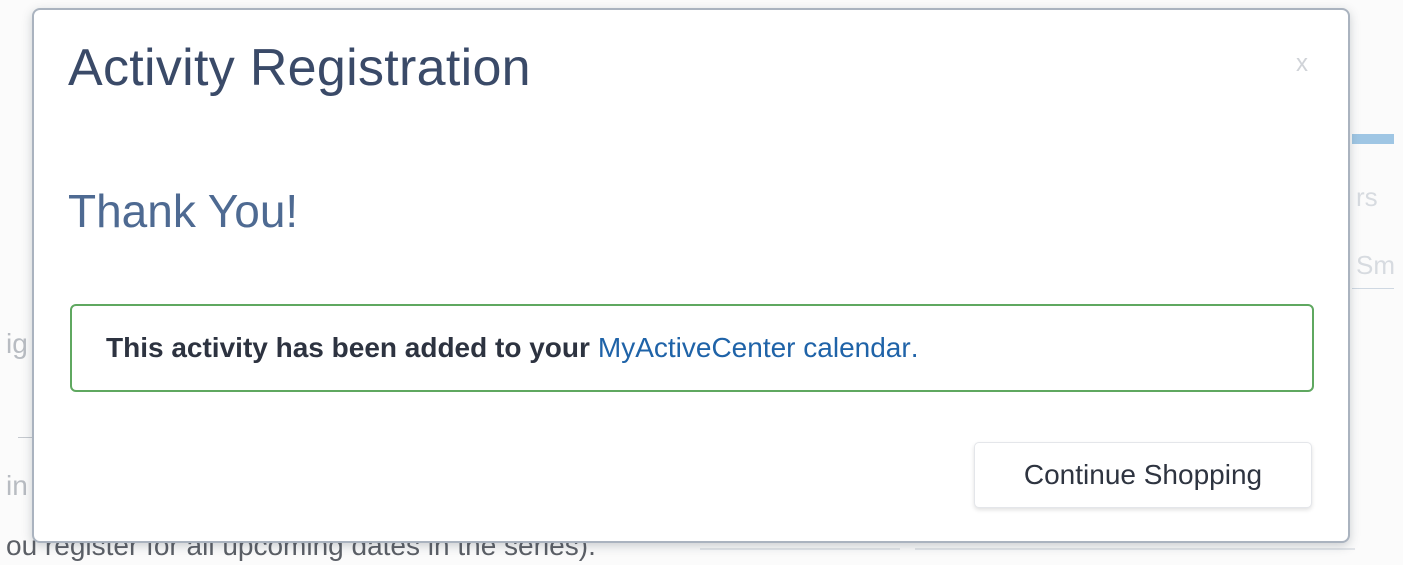  Describe the element at coordinates (914, 347) in the screenshot. I see `alert-suffix: .` at that location.